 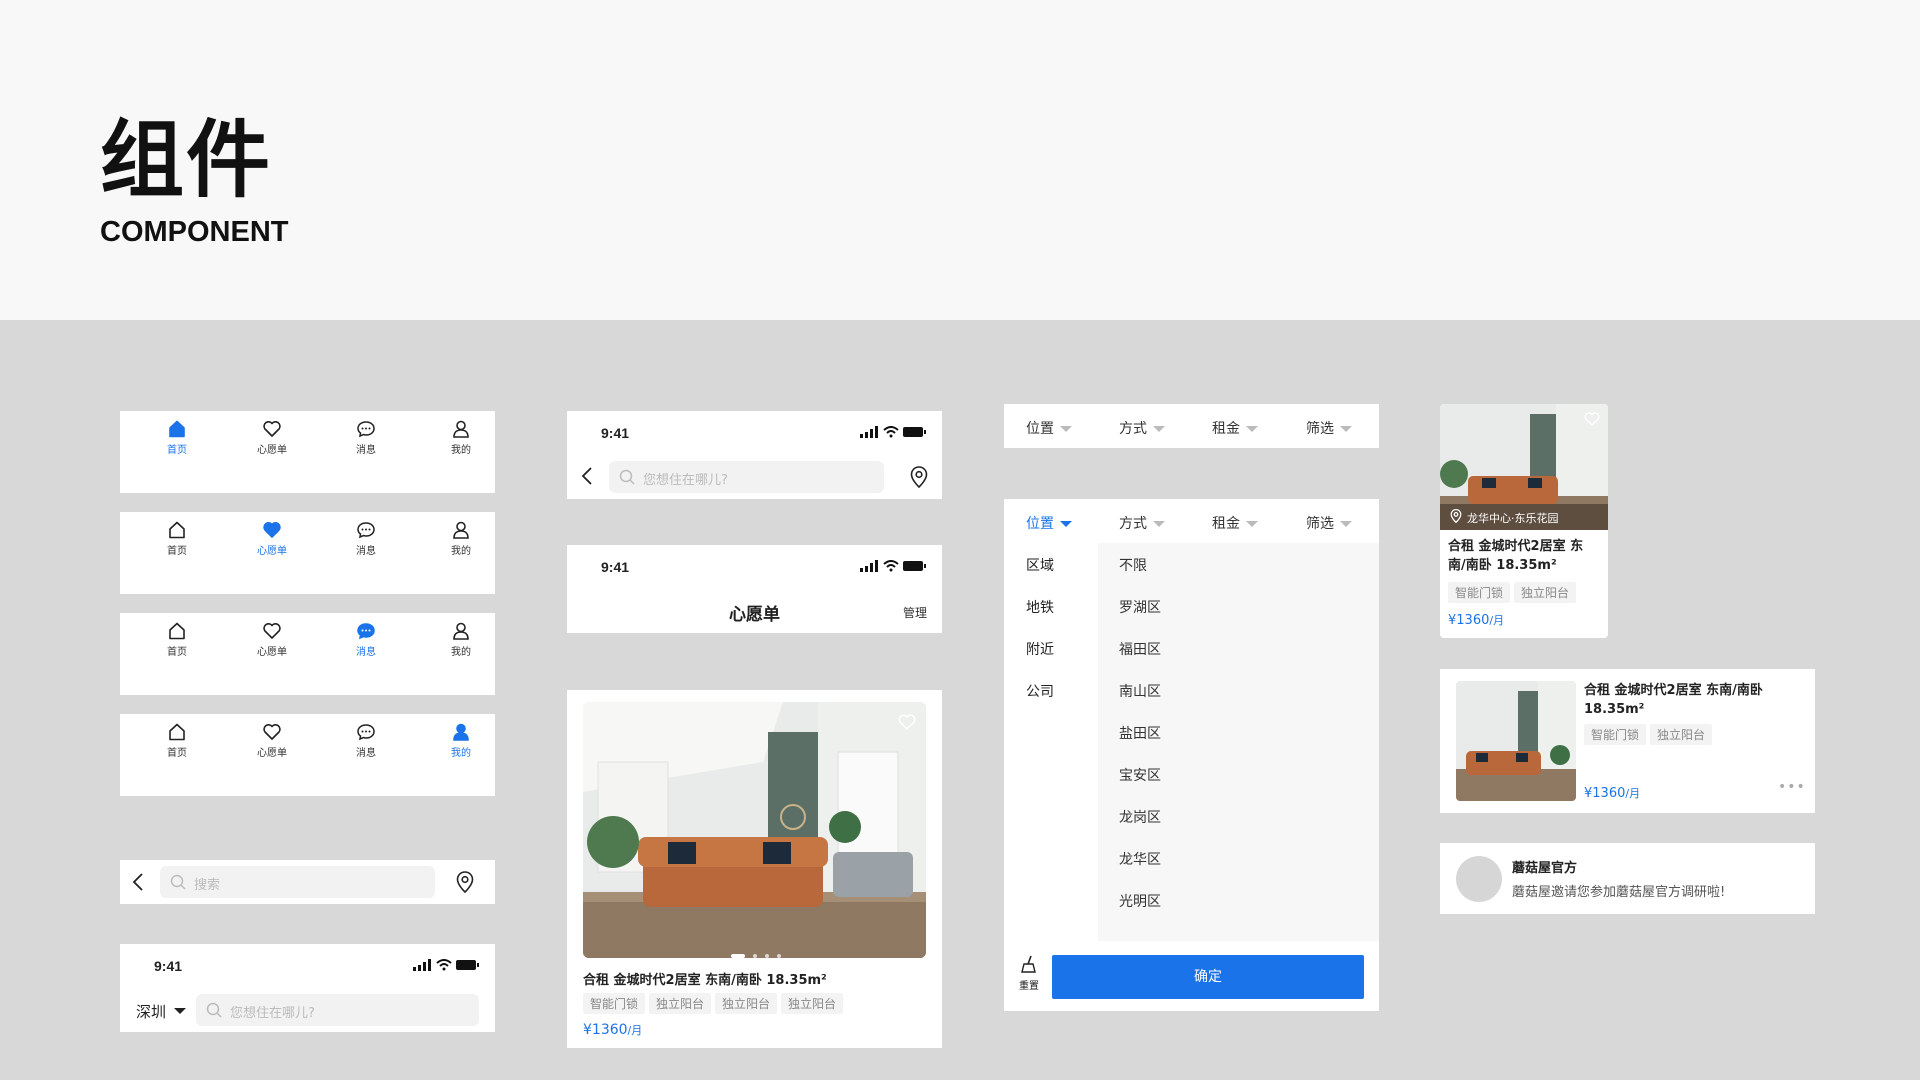 What do you see at coordinates (1029, 986) in the screenshot?
I see `reset-label: 重置` at bounding box center [1029, 986].